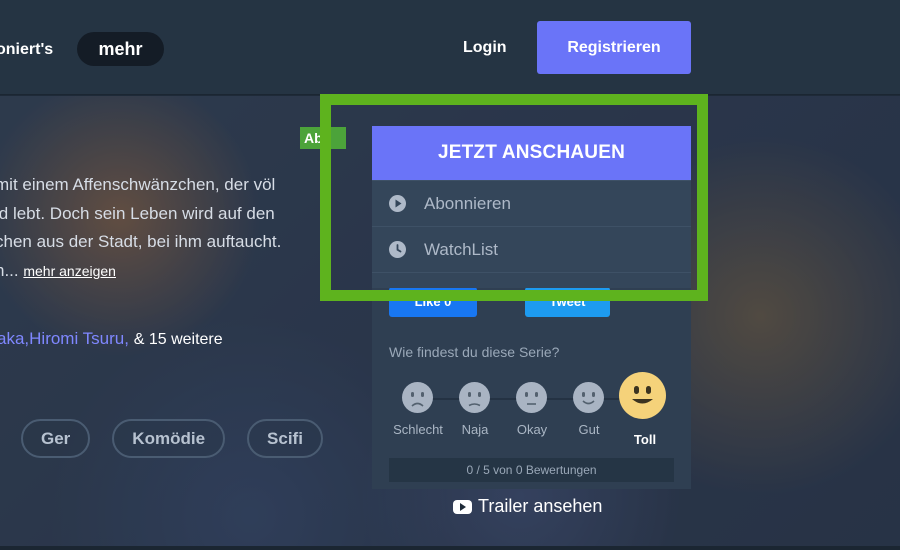 This screenshot has width=900, height=550. What do you see at coordinates (485, 48) in the screenshot?
I see `login-link: Login` at bounding box center [485, 48].